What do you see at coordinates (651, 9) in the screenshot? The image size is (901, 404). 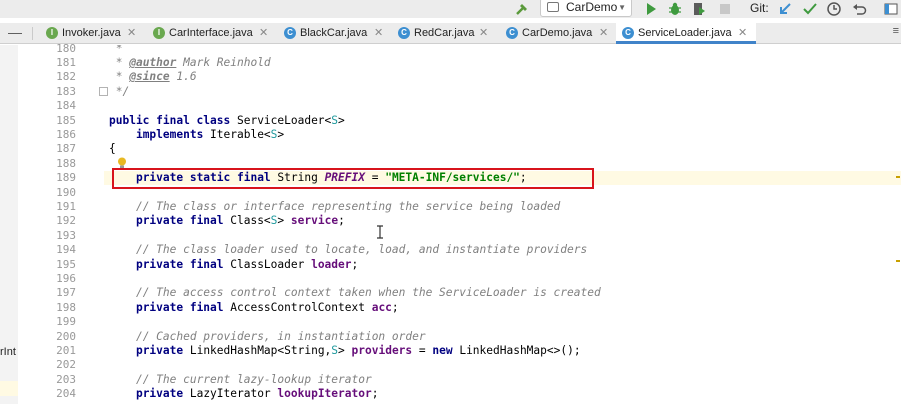 I see `run-icon` at bounding box center [651, 9].